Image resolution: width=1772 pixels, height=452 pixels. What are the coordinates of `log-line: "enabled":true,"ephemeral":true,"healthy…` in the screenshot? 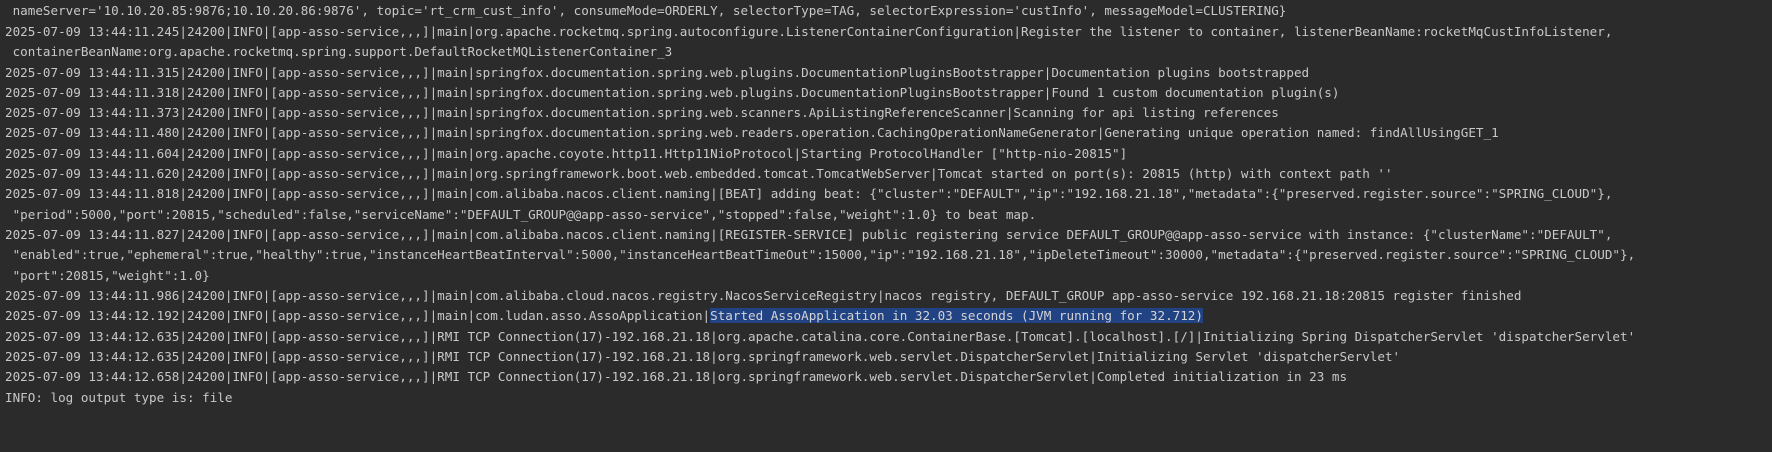 It's located at (820, 254).